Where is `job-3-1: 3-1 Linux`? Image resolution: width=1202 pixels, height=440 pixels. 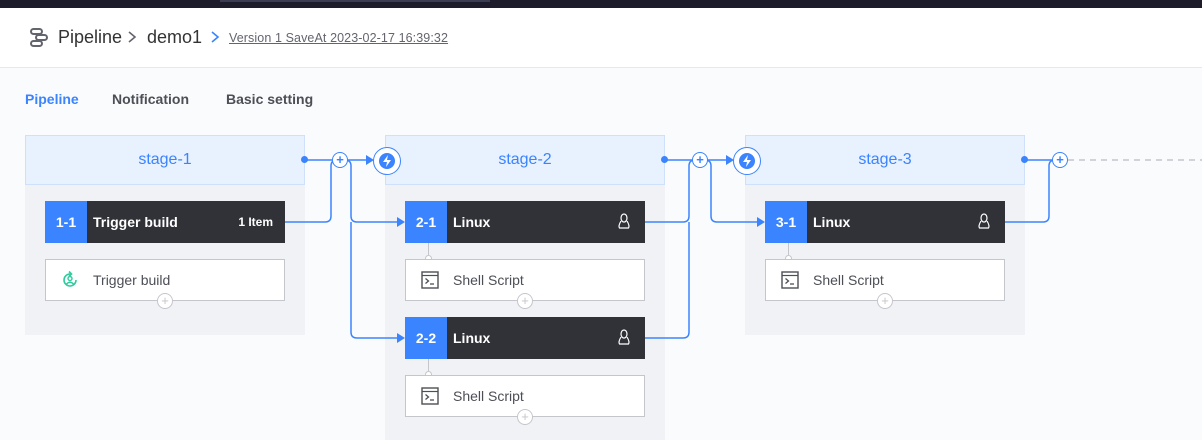
job-3-1: 3-1 Linux is located at coordinates (885, 222).